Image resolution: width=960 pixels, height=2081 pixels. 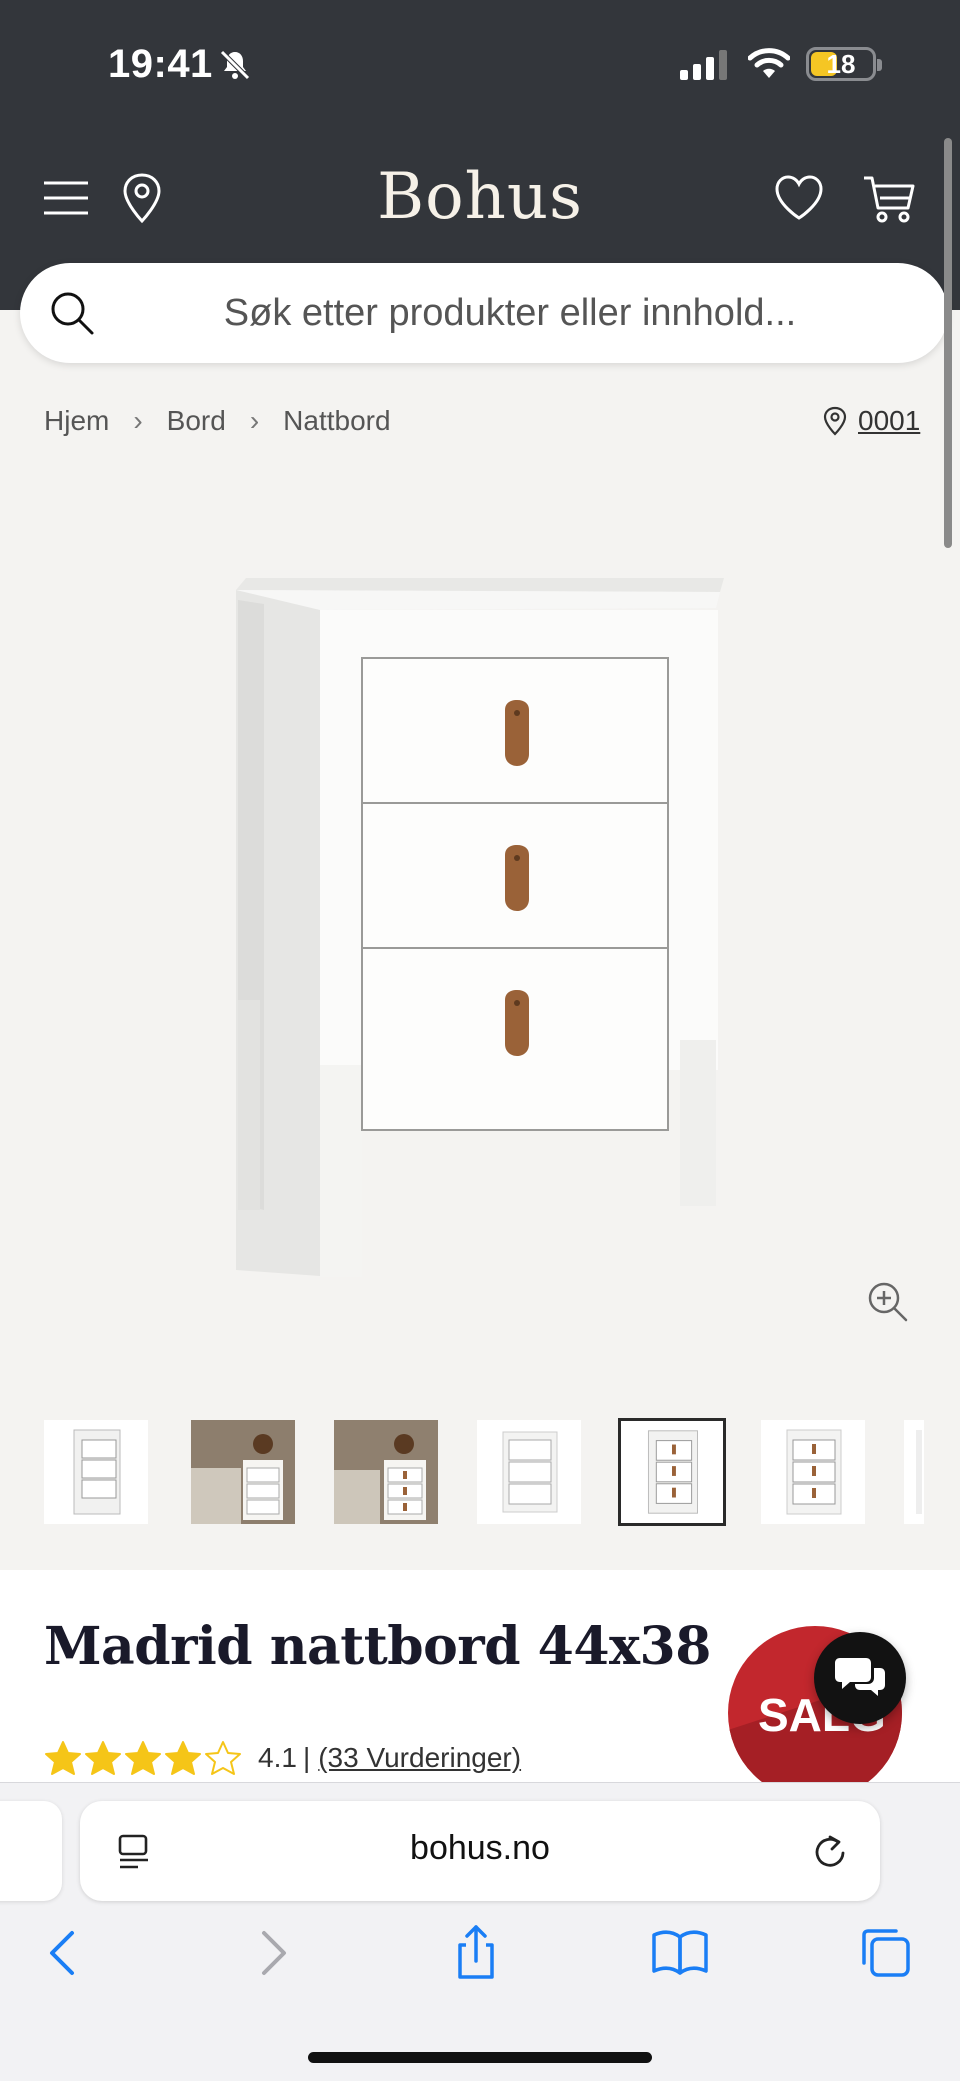 I want to click on breadcrumb-home: Hjem, so click(x=76, y=421).